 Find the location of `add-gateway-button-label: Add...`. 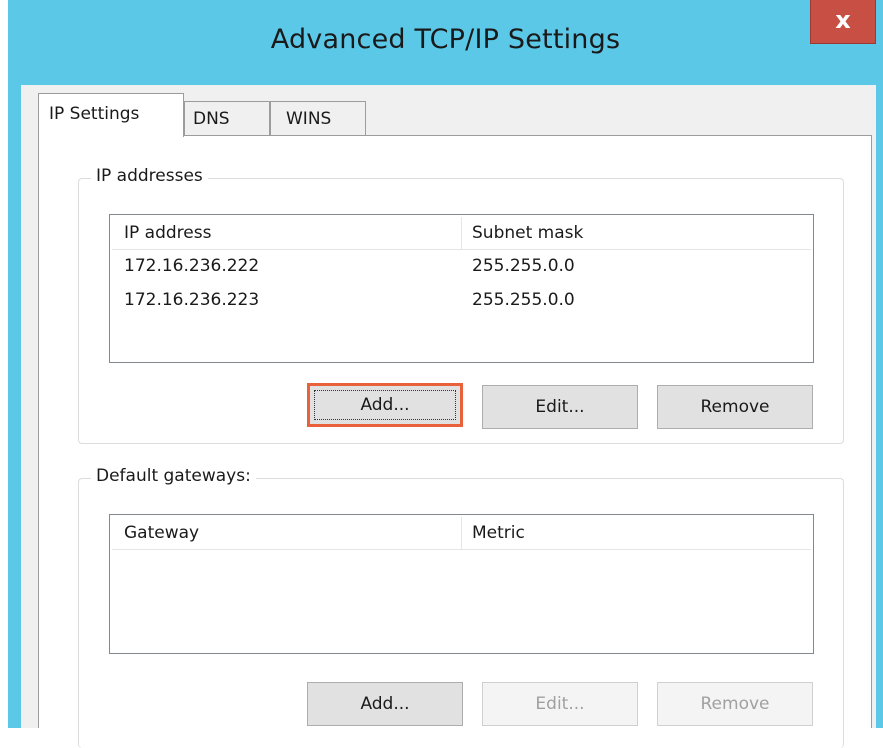

add-gateway-button-label: Add... is located at coordinates (385, 704).